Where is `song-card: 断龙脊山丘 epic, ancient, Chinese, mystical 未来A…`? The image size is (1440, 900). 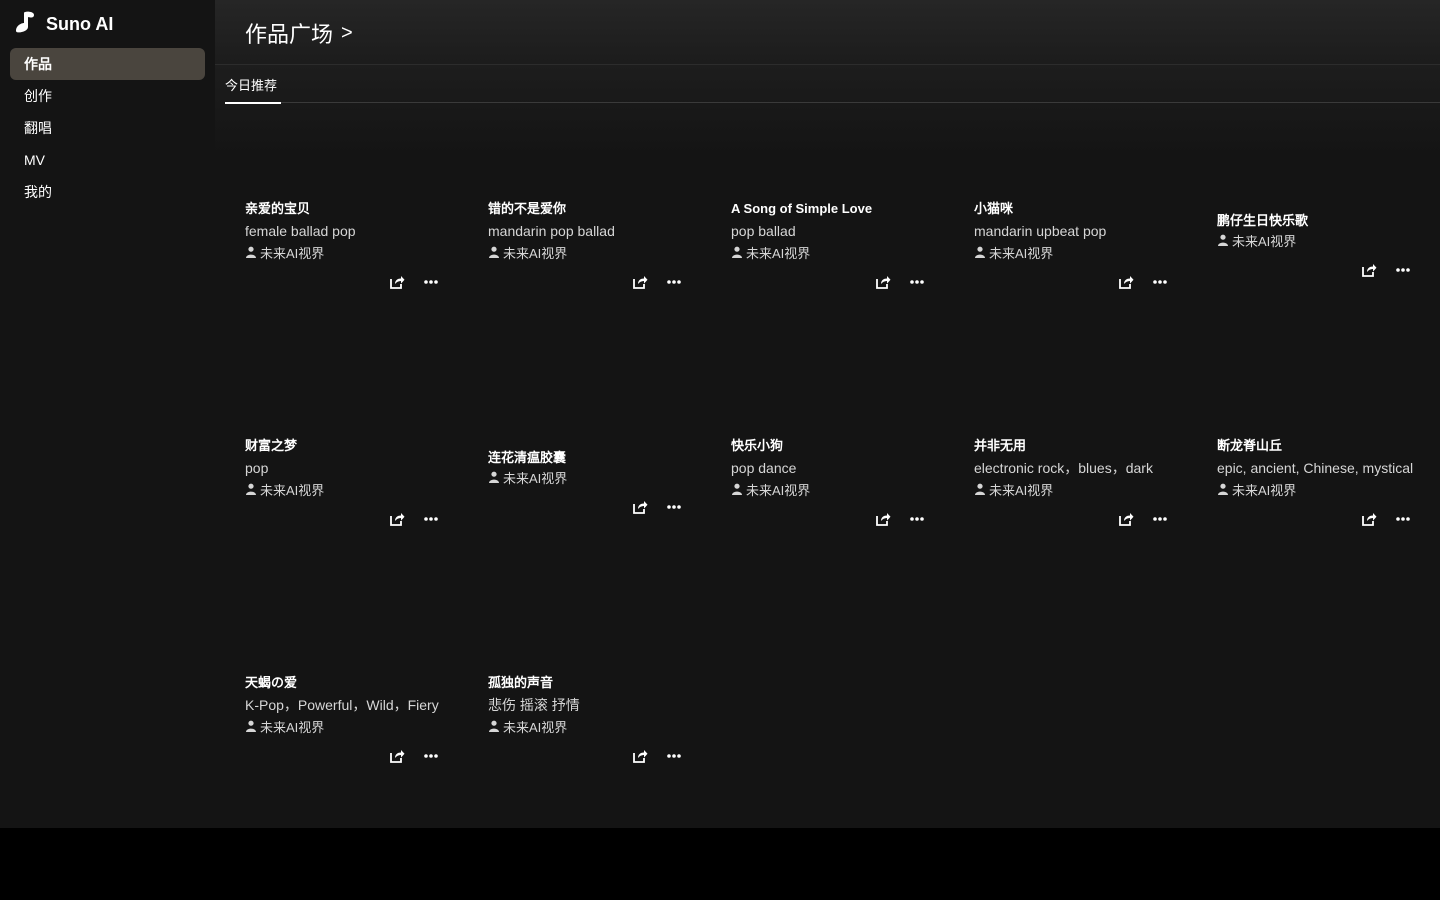 song-card: 断龙脊山丘 epic, ancient, Chinese, mystical 未来A… is located at coordinates (1322, 484).